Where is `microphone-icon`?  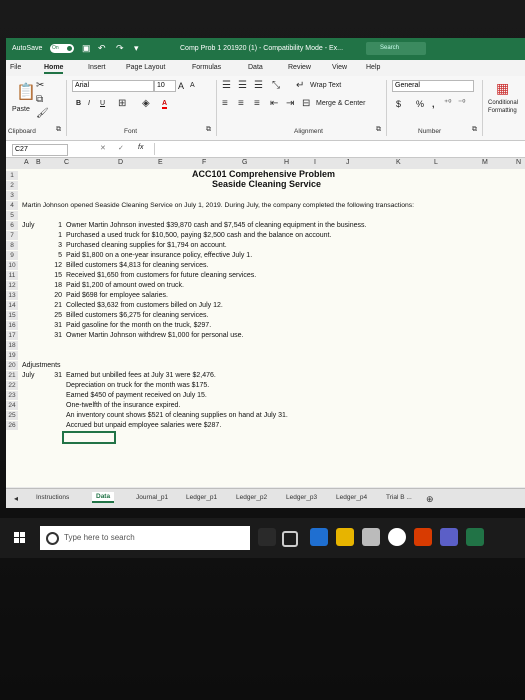
microphone-icon is located at coordinates (267, 537).